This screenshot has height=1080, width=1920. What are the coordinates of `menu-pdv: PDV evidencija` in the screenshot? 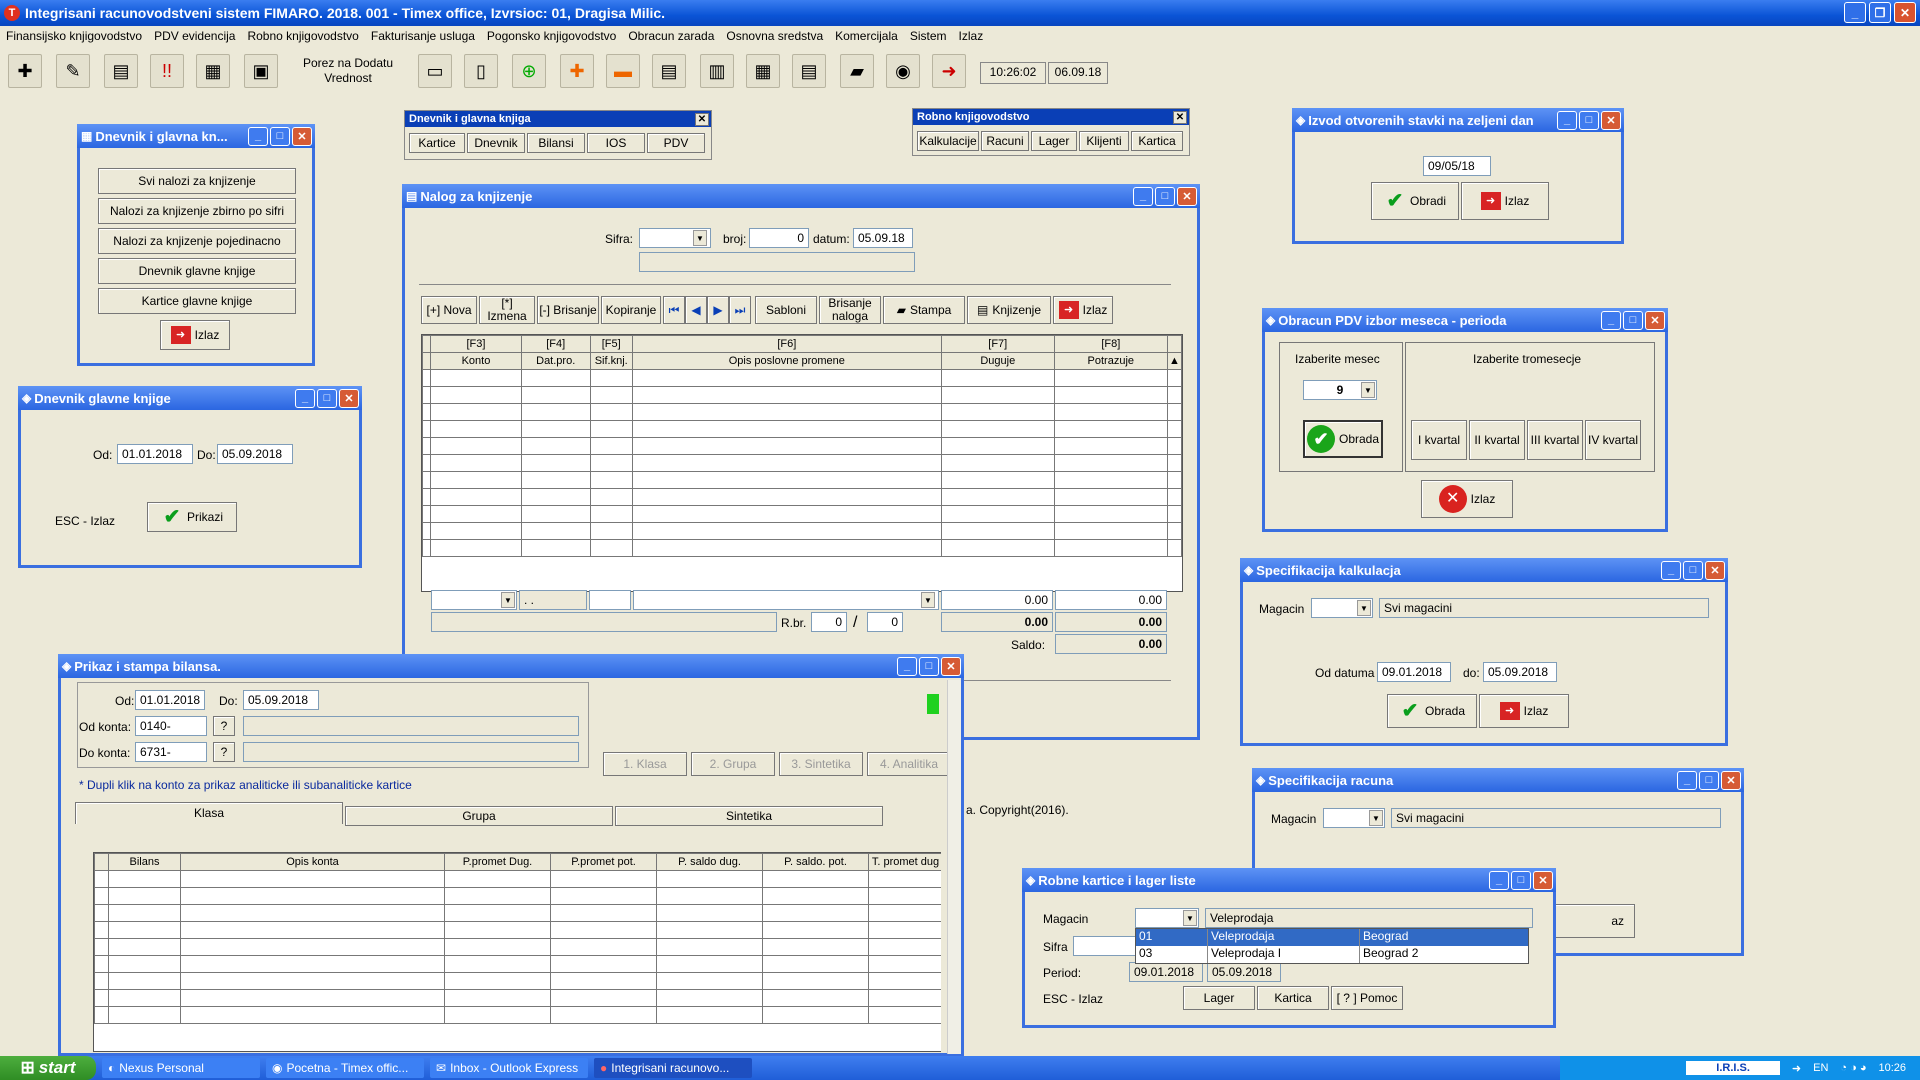 It's located at (194, 36).